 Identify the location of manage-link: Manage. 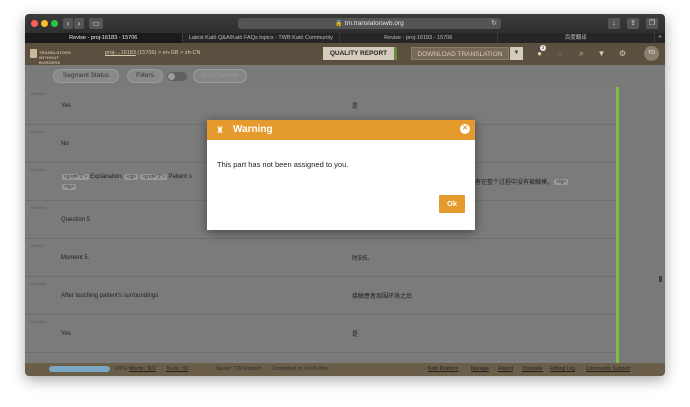
(480, 369).